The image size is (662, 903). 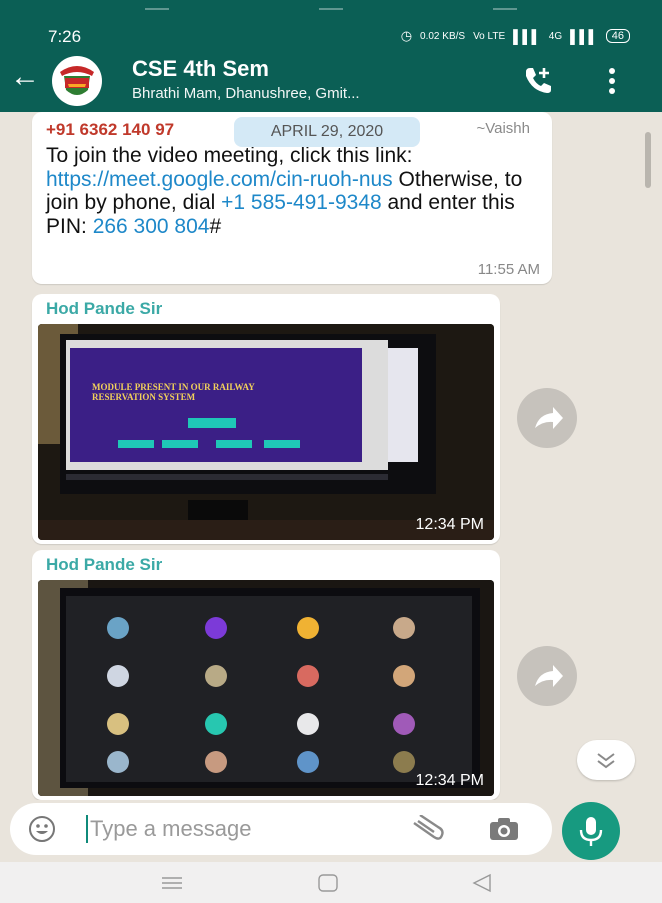 What do you see at coordinates (327, 132) in the screenshot?
I see `date-divider: APRIL 29, 2020` at bounding box center [327, 132].